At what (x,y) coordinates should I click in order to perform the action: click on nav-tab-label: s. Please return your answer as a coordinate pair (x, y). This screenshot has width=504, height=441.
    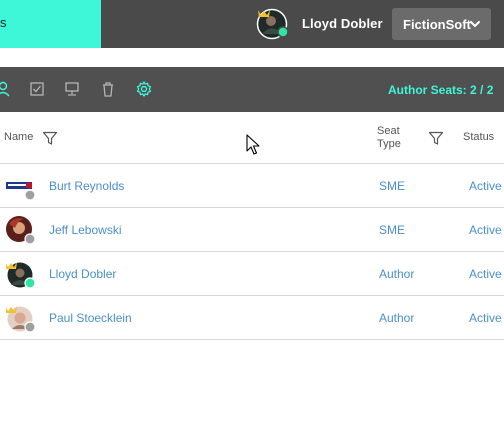
    Looking at the image, I should click on (3, 22).